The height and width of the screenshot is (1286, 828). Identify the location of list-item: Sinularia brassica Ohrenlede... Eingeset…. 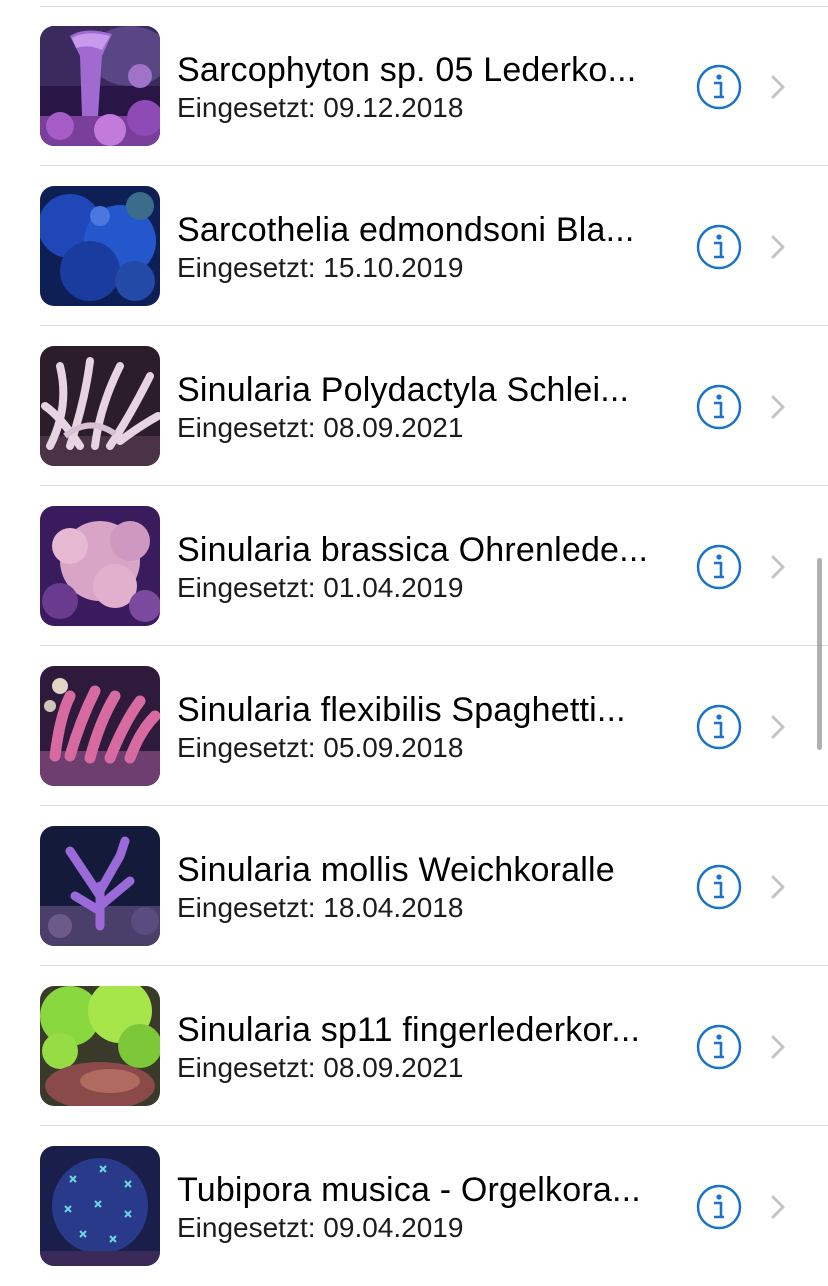
(414, 566).